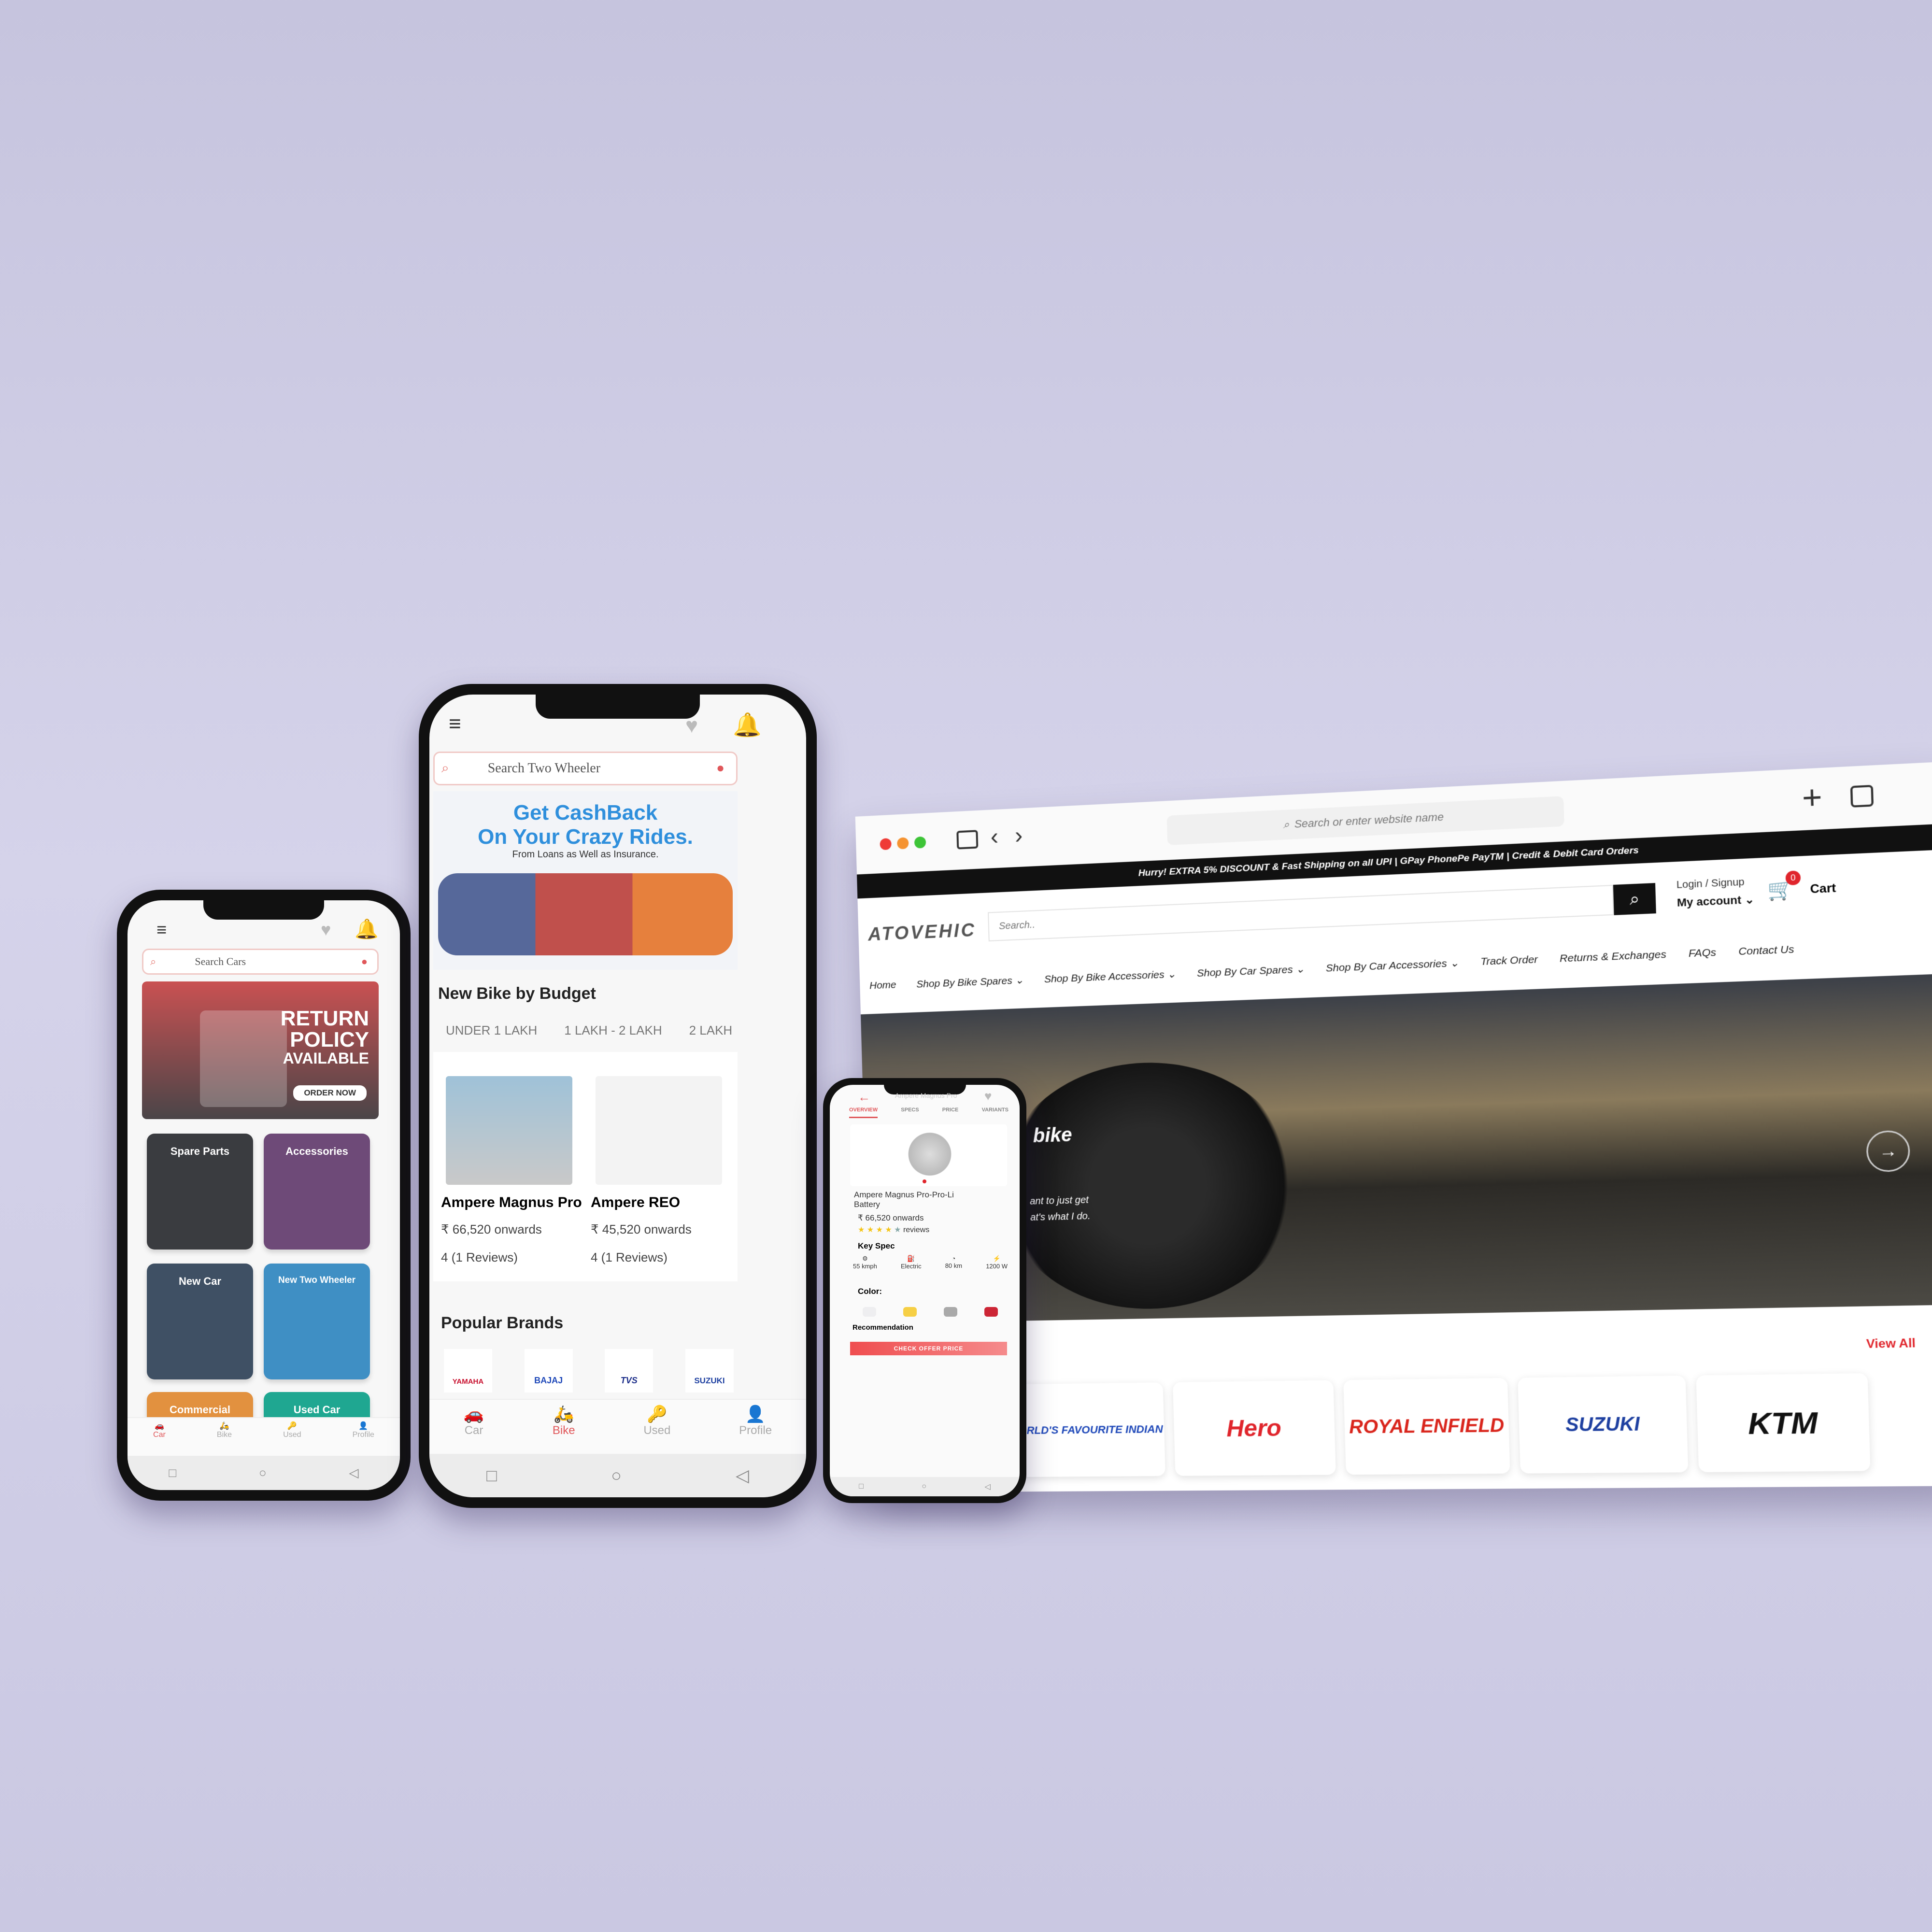 The image size is (1932, 1932). Describe the element at coordinates (1710, 884) in the screenshot. I see `login-link: Login / Signup` at that location.